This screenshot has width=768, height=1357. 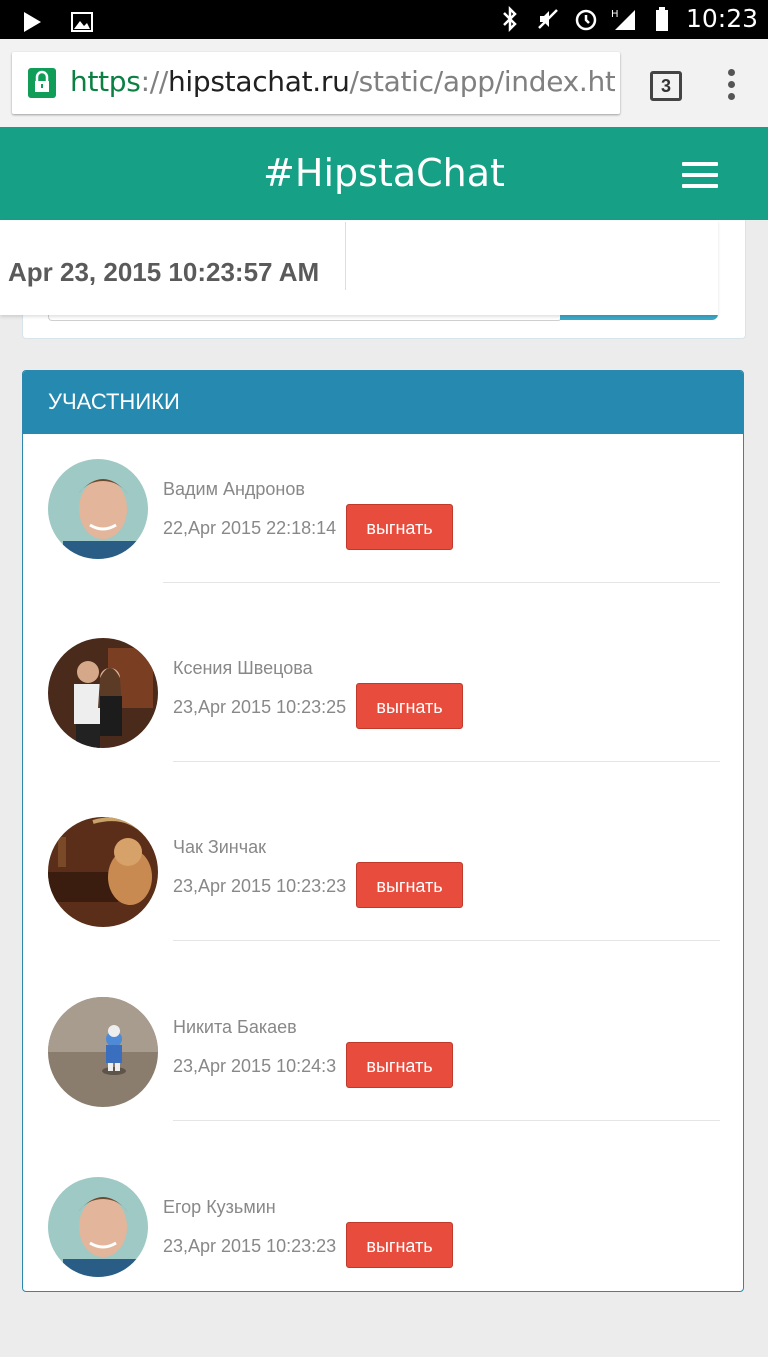 I want to click on member-name: Ксения Швецова, so click(x=243, y=668).